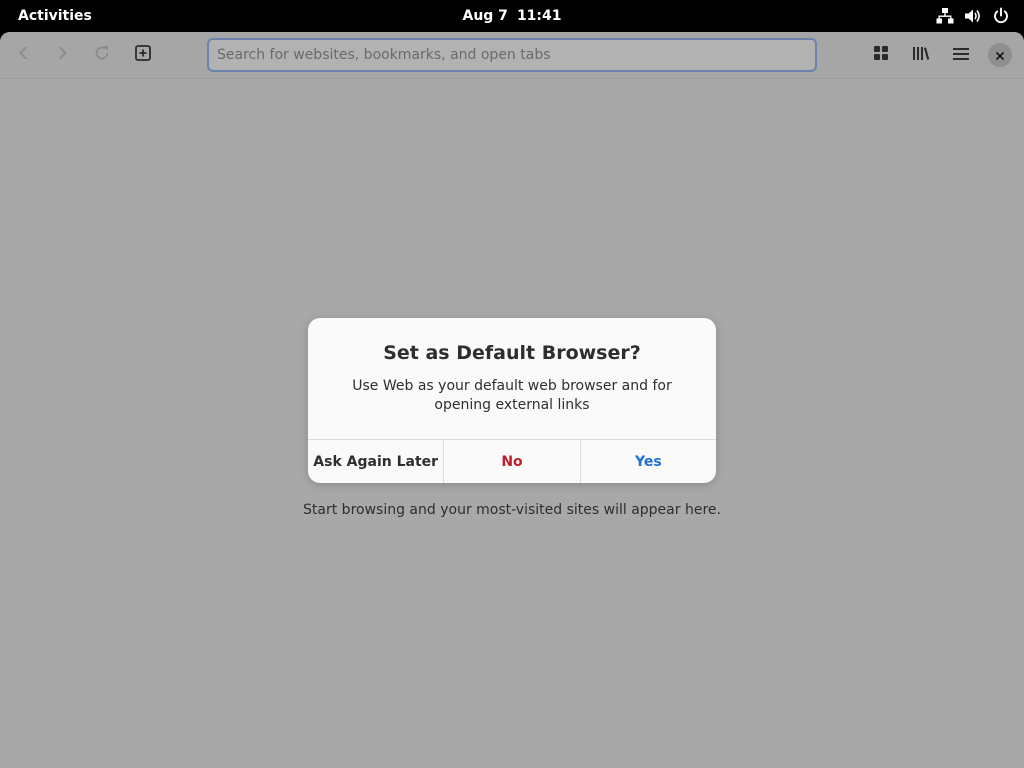 This screenshot has width=1024, height=768. I want to click on close-icon, so click(1000, 55).